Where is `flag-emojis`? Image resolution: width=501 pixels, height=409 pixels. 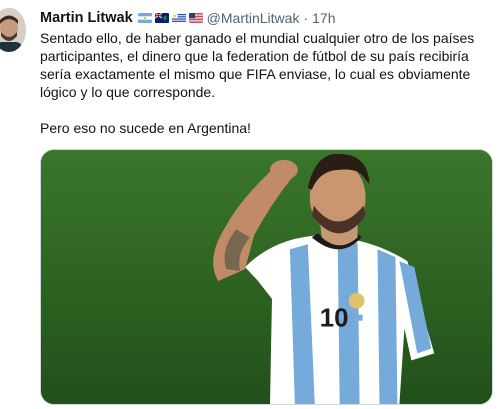 flag-emojis is located at coordinates (170, 18).